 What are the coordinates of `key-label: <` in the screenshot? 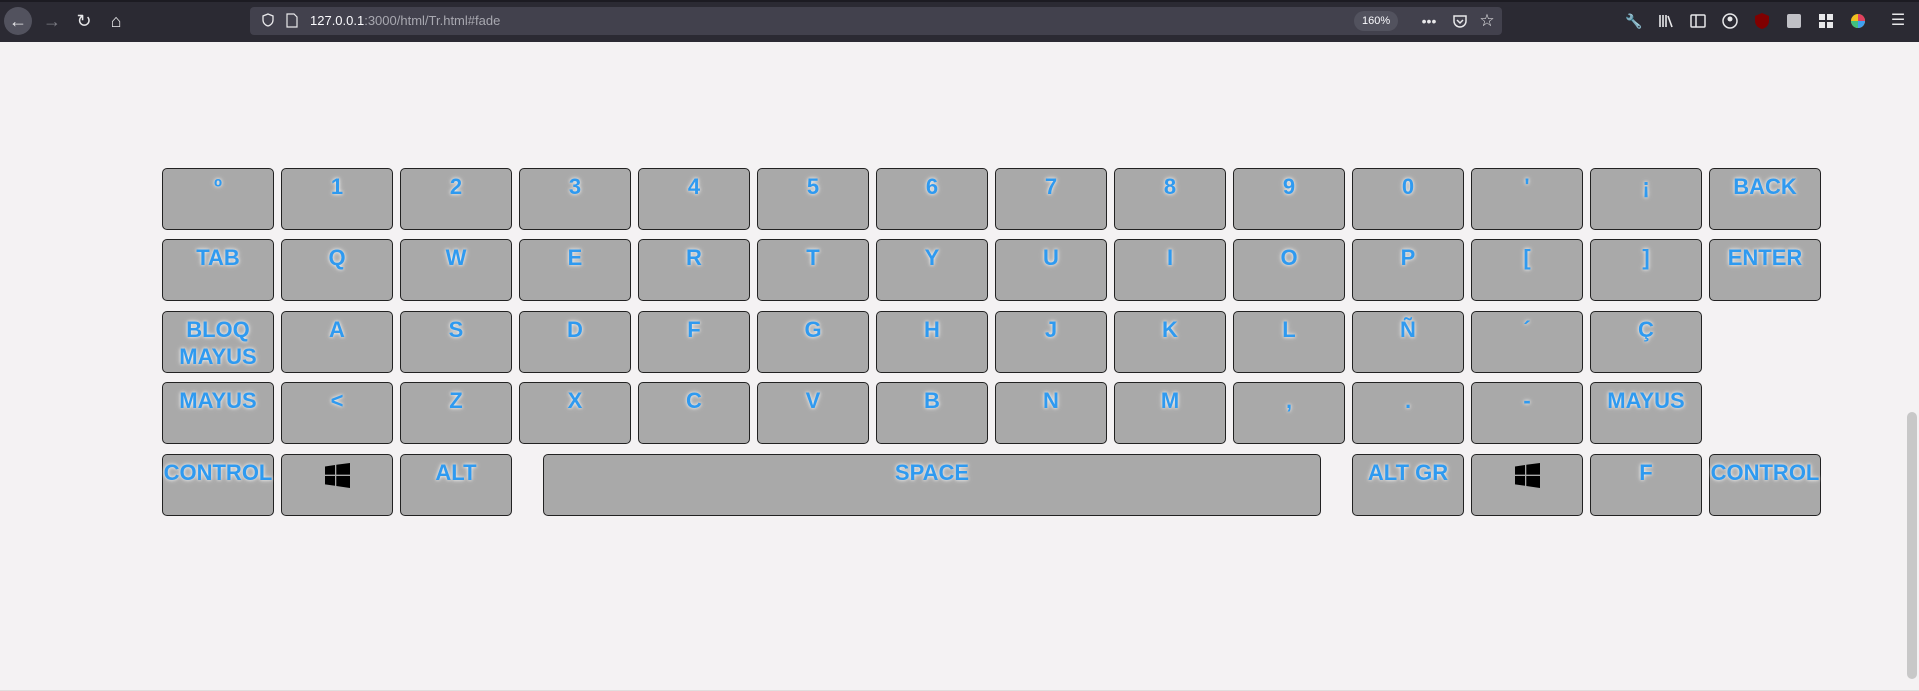 It's located at (337, 400).